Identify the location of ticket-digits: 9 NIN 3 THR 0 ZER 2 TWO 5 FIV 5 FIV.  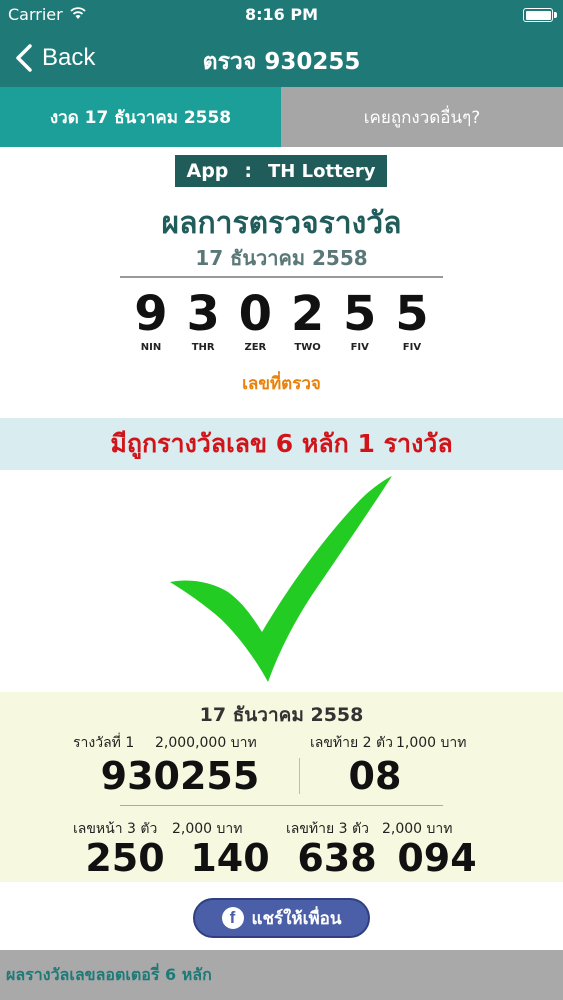
(281, 323).